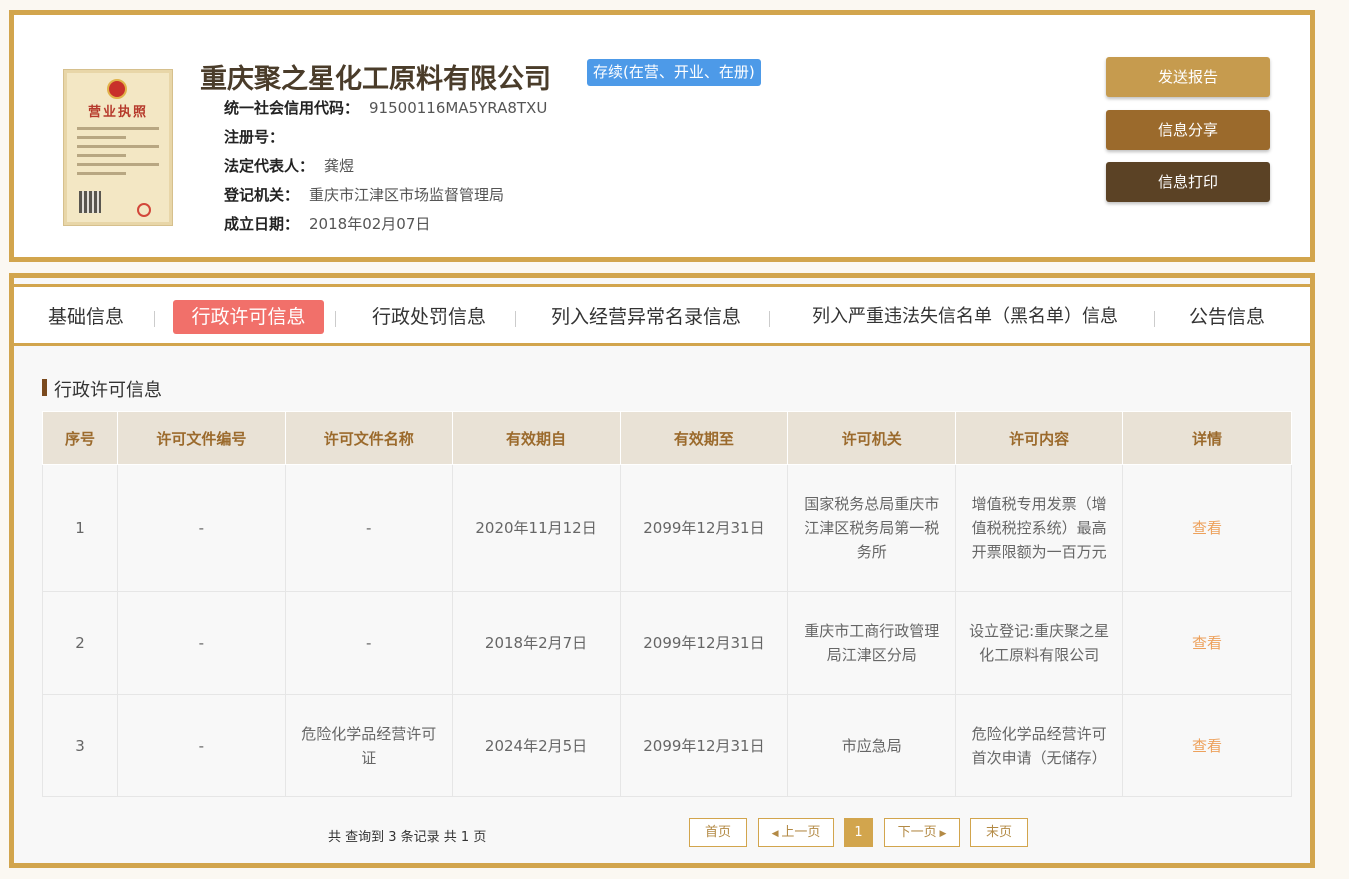 This screenshot has width=1349, height=879. I want to click on business-license-image: 营业执照, so click(118, 147).